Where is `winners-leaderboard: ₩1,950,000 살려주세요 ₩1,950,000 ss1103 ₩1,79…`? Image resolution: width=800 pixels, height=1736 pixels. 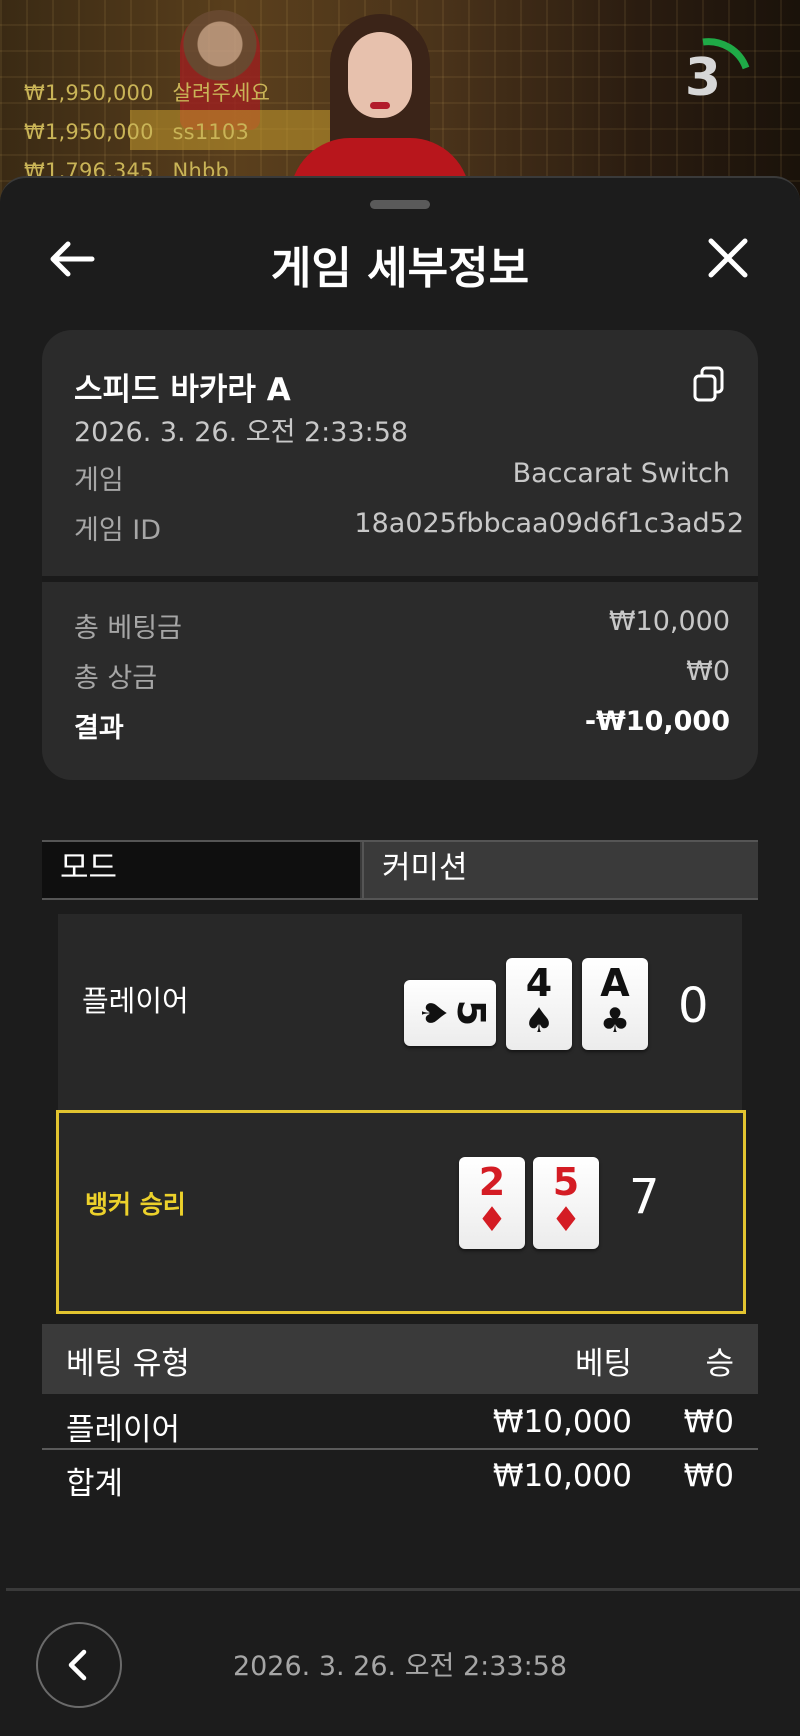
winners-leaderboard: ₩1,950,000 살려주세요 ₩1,950,000 ss1103 ₩1,79… is located at coordinates (147, 132).